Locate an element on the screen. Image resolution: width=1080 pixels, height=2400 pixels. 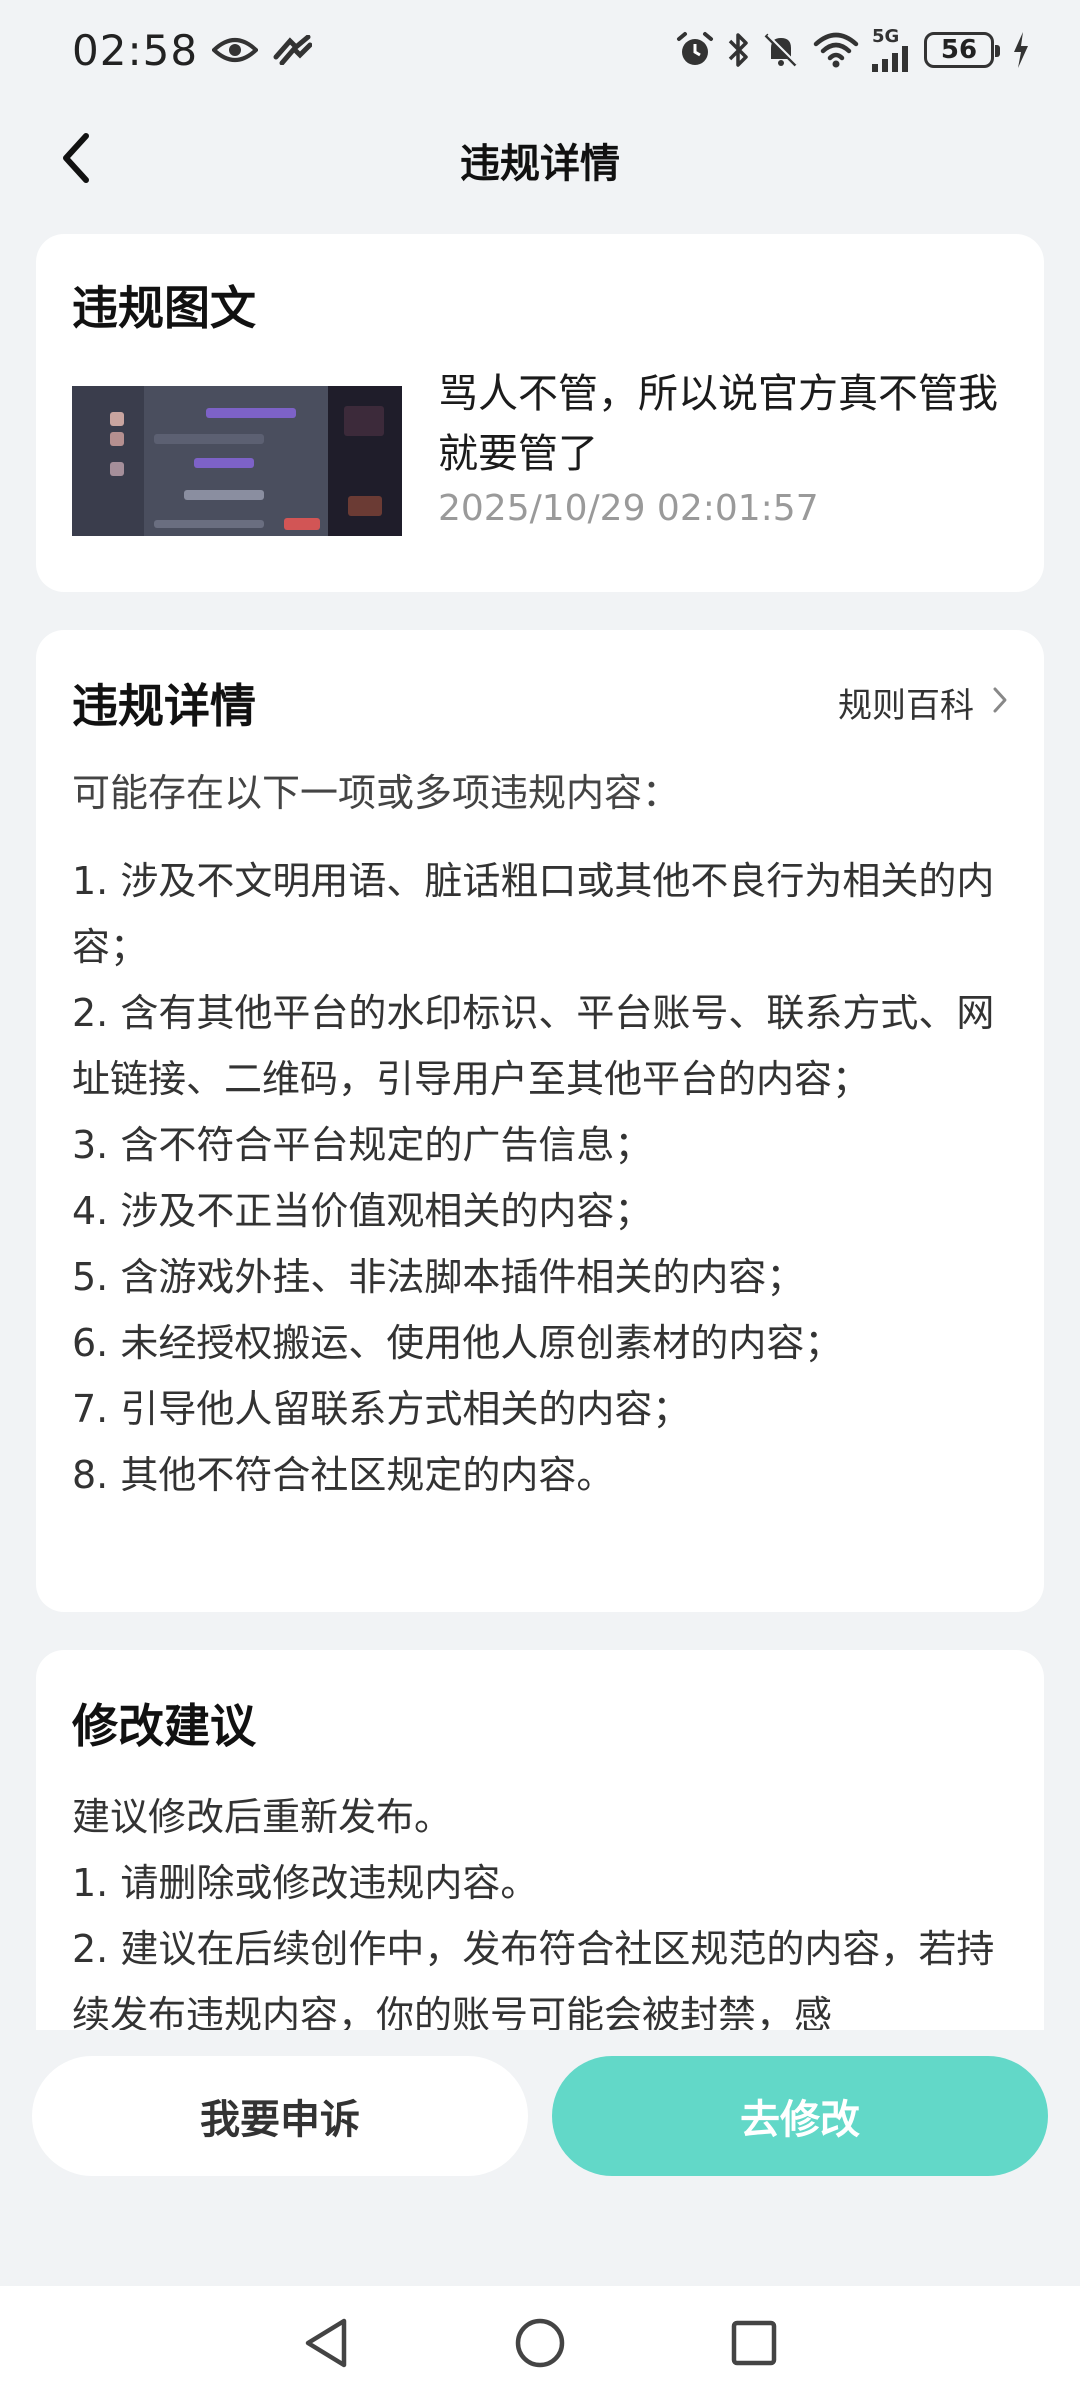
violation-item: 7. 引导他人留联系方式相关的内容； is located at coordinates (381, 1409).